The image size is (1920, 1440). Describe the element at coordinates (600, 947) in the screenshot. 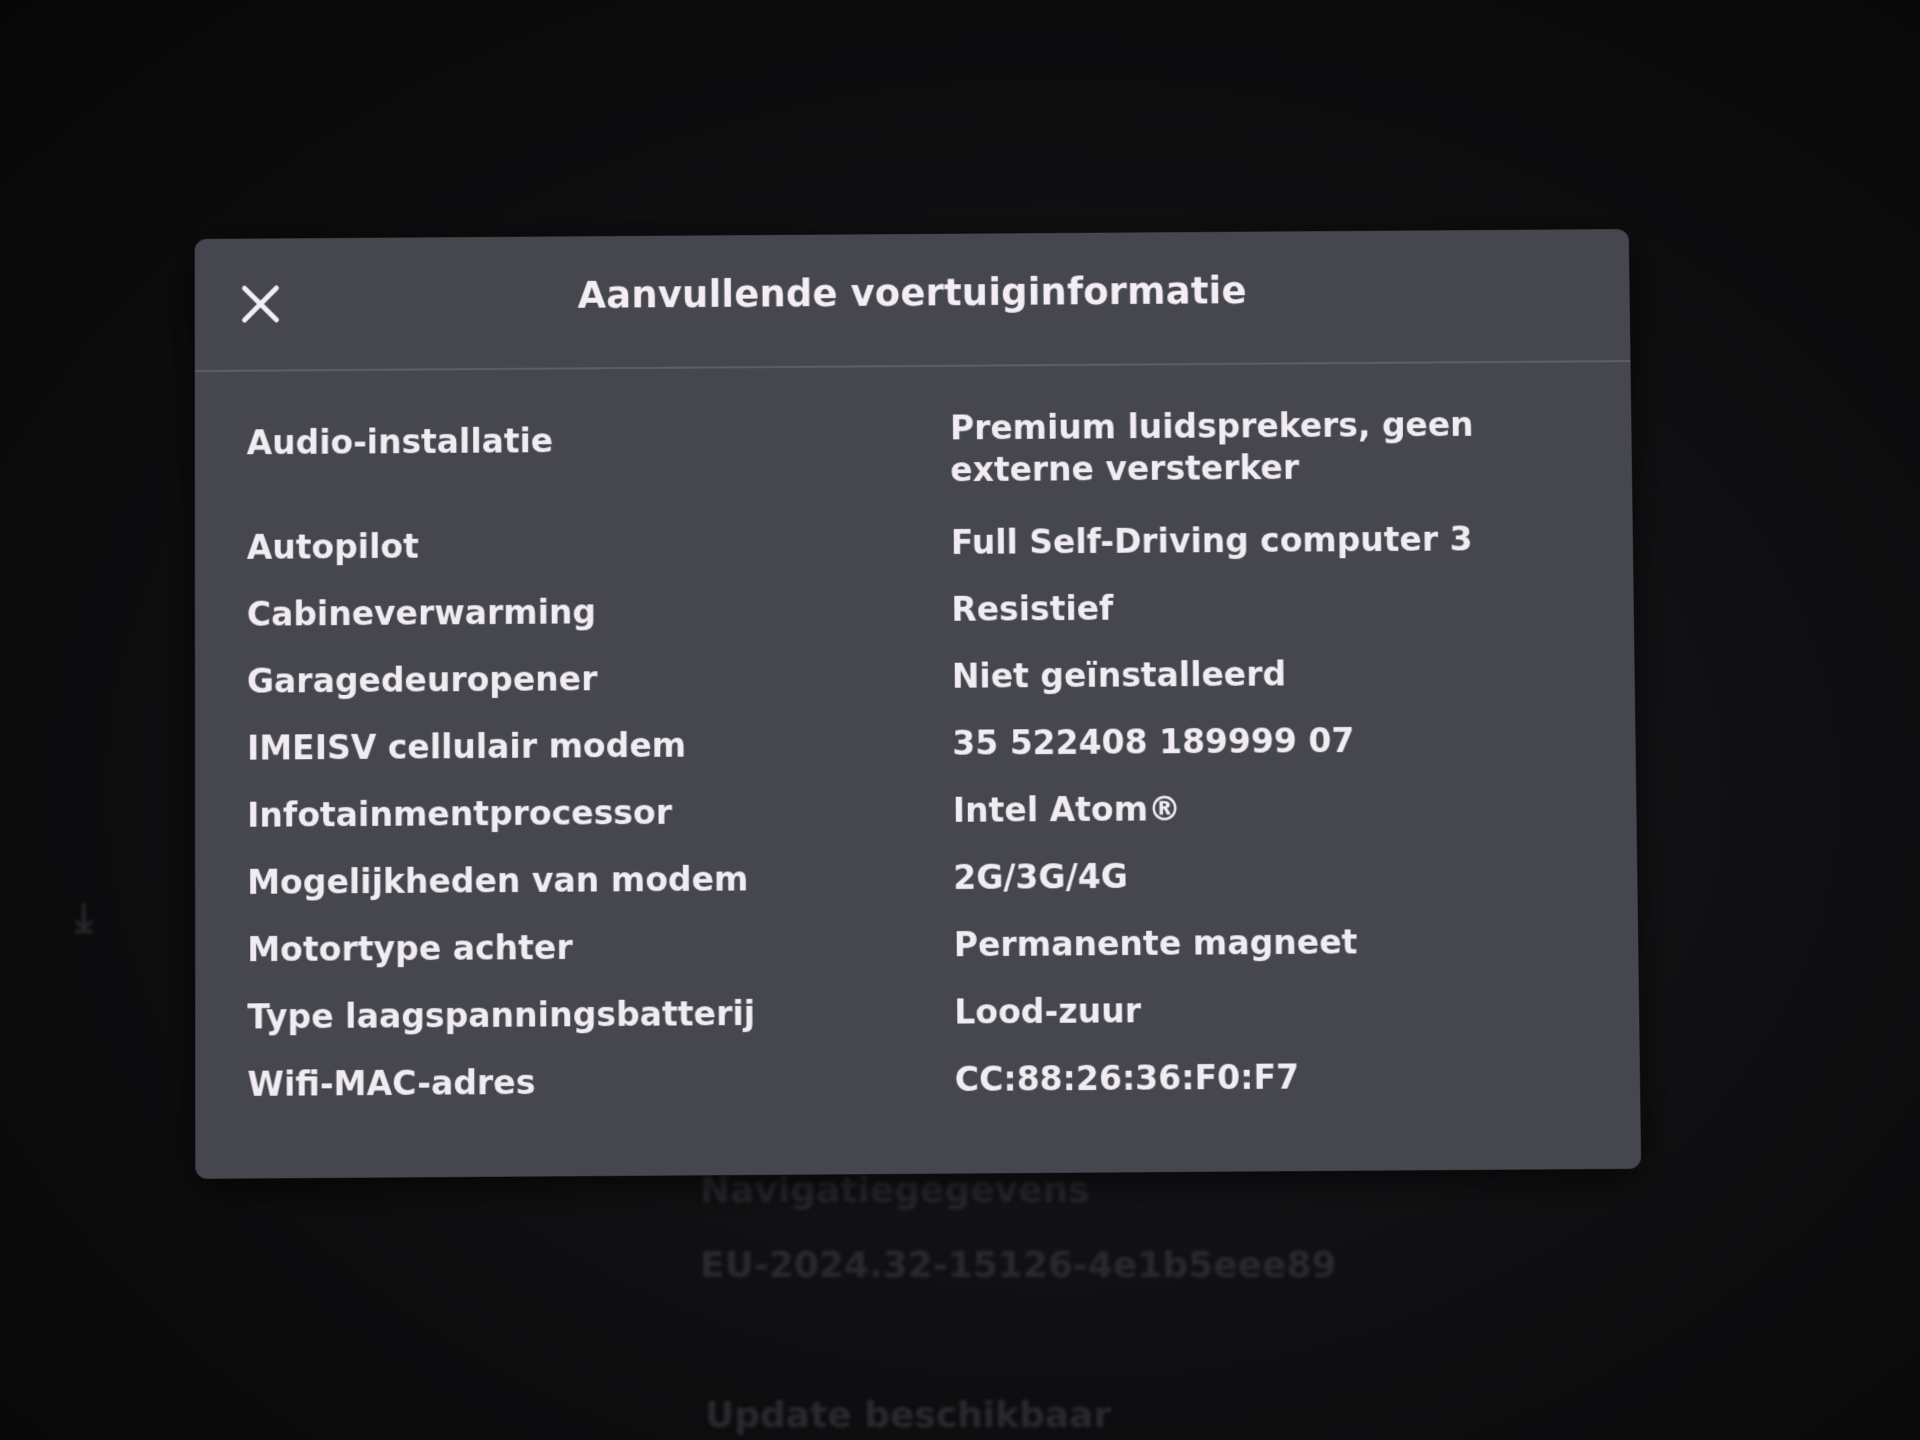

I see `info-label: Motortype achter` at that location.